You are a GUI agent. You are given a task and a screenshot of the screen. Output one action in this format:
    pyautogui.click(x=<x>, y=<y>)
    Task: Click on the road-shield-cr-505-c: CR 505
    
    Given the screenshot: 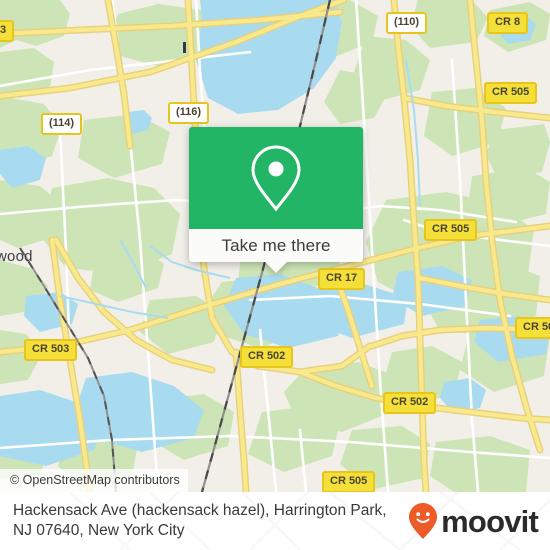 What is the action you would take?
    pyautogui.click(x=349, y=481)
    